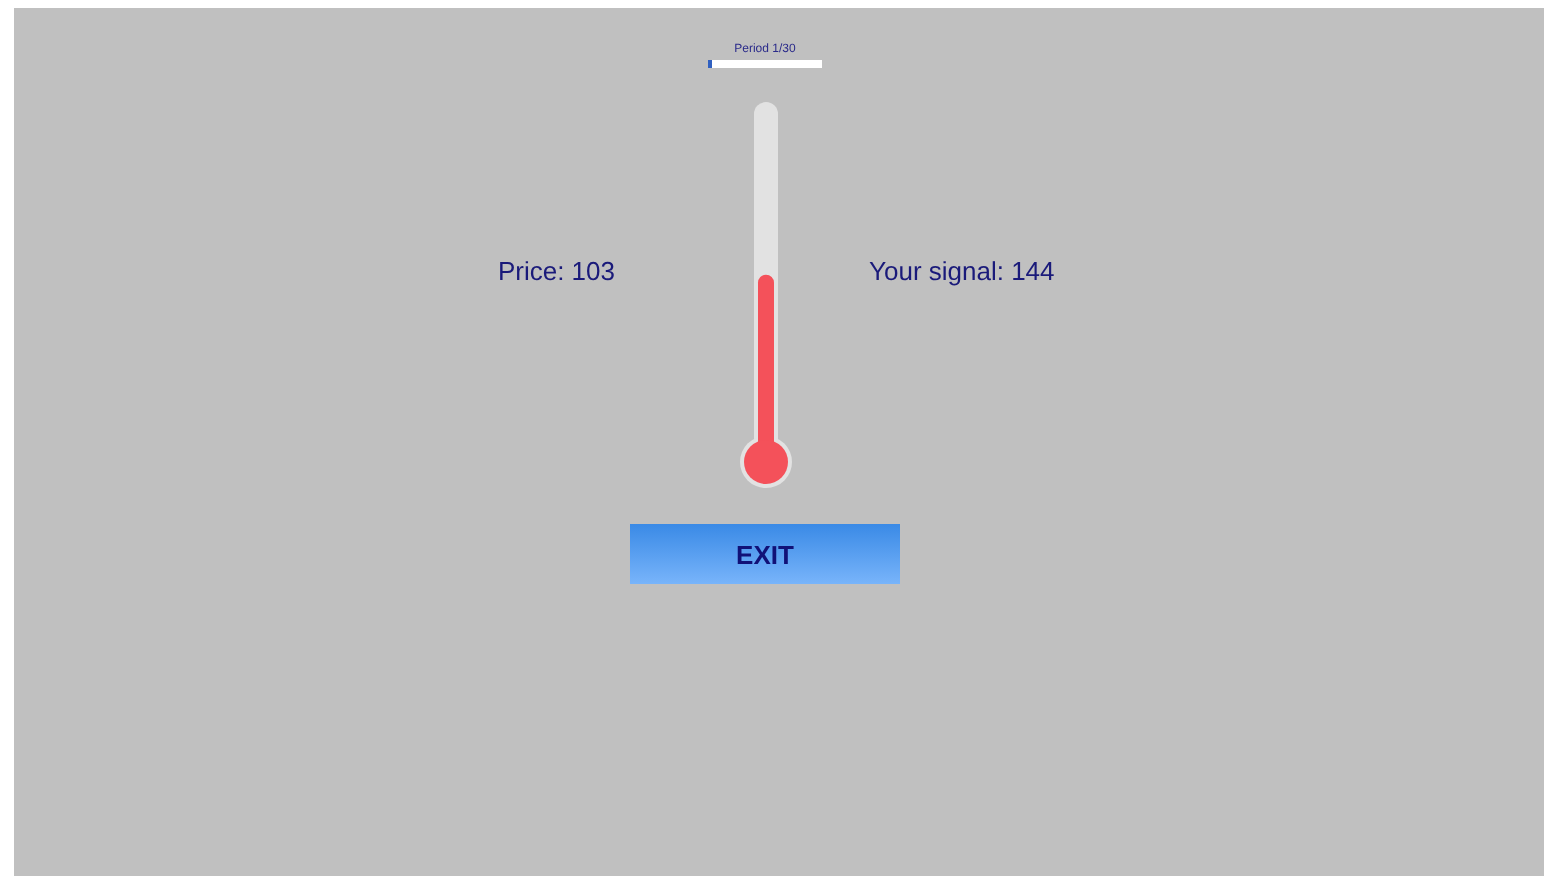 The height and width of the screenshot is (876, 1544). What do you see at coordinates (962, 270) in the screenshot?
I see `signal-label: Your signal: 144` at bounding box center [962, 270].